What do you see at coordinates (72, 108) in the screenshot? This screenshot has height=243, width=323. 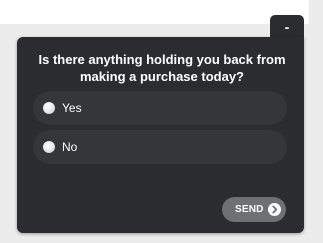 I see `option-yes-label: Yes` at bounding box center [72, 108].